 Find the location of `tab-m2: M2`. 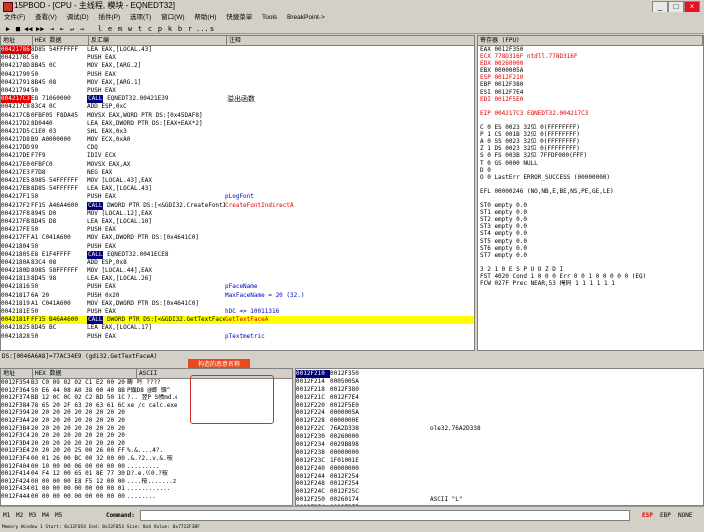

tab-m2: M2 is located at coordinates (19, 515).